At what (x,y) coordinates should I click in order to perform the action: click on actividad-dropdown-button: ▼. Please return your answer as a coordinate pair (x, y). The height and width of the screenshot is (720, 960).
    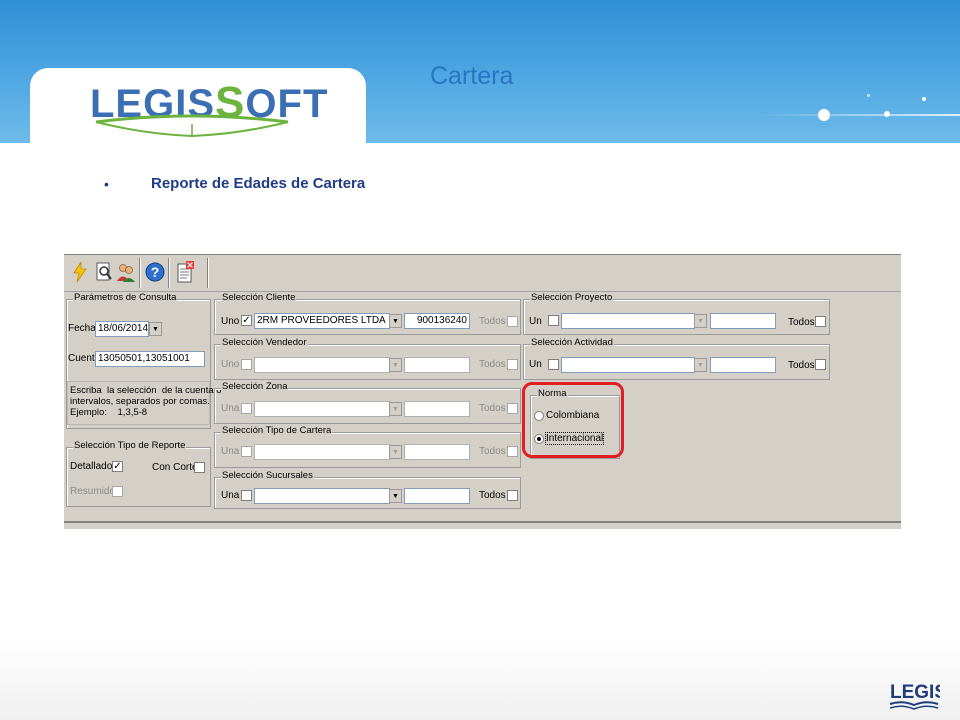
    Looking at the image, I should click on (700, 365).